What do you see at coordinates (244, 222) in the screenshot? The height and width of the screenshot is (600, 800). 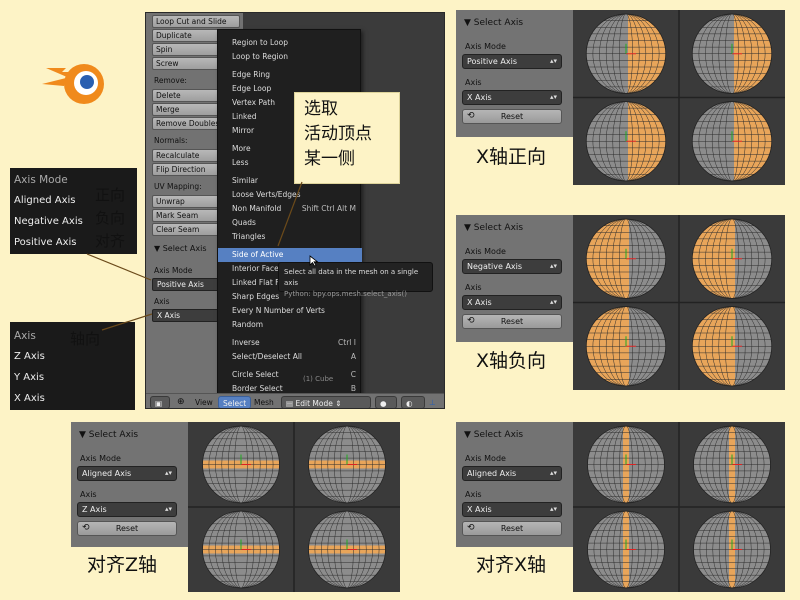 I see `menu-item-label: Quads` at bounding box center [244, 222].